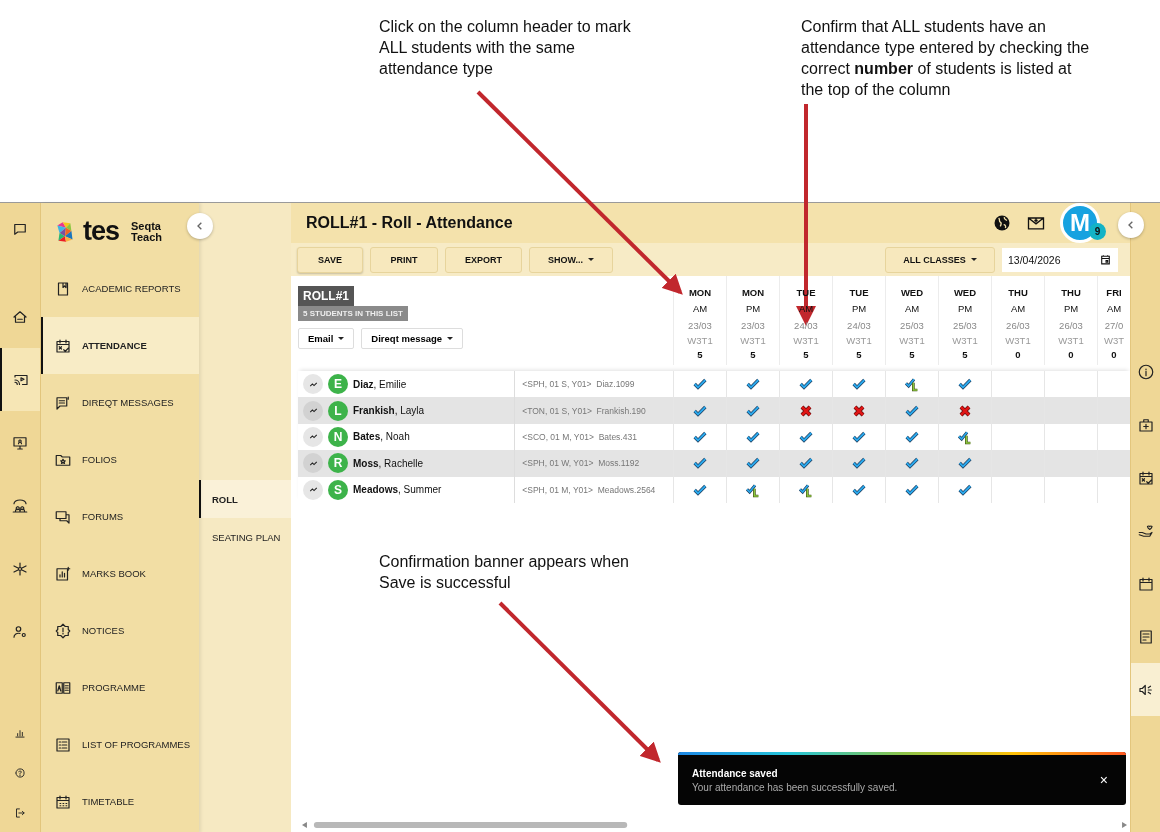 The height and width of the screenshot is (832, 1160). What do you see at coordinates (101, 231) in the screenshot?
I see `logo-wordmark: tes` at bounding box center [101, 231].